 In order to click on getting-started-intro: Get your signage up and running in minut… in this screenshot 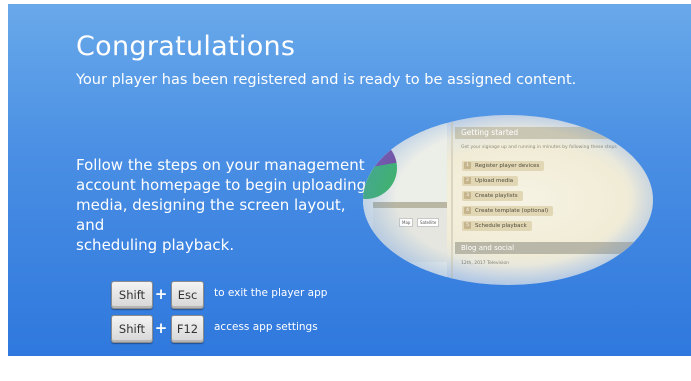, I will do `click(539, 147)`.